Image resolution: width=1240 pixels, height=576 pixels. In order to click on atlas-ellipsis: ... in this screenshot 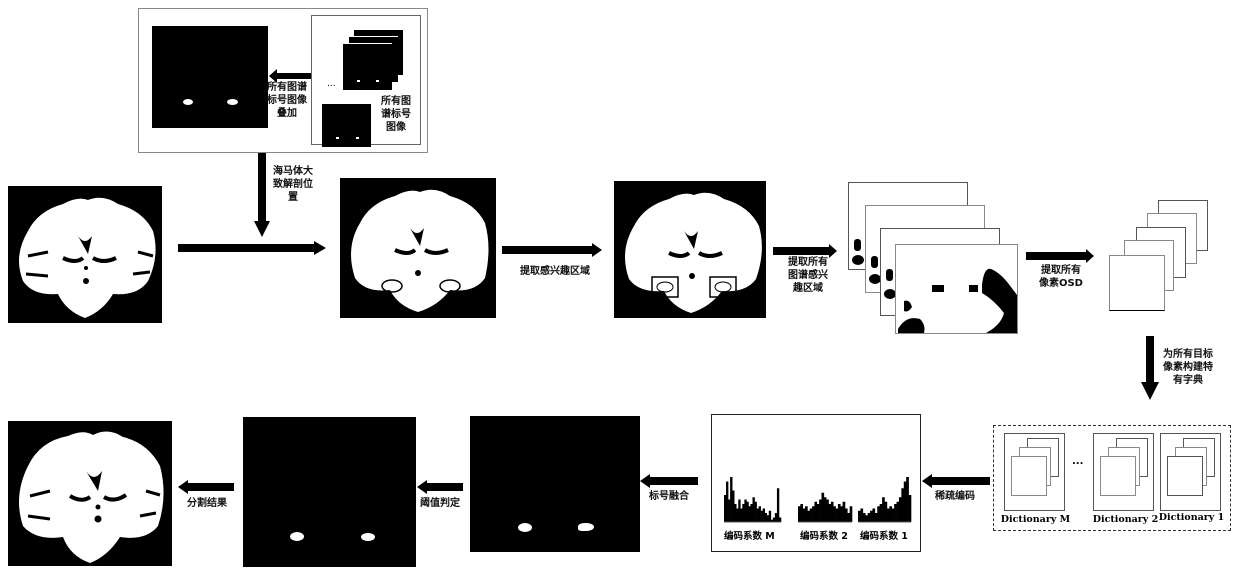, I will do `click(331, 84)`.